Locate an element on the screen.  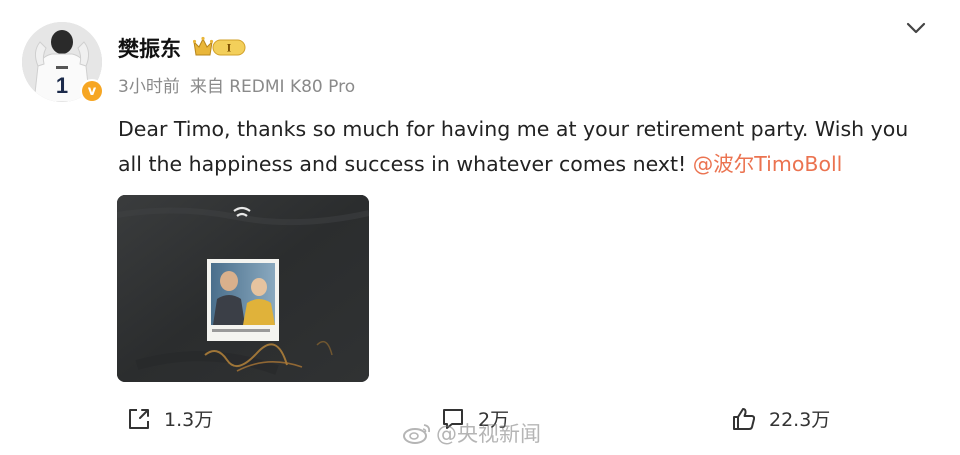
verified-icon: v is located at coordinates (92, 91).